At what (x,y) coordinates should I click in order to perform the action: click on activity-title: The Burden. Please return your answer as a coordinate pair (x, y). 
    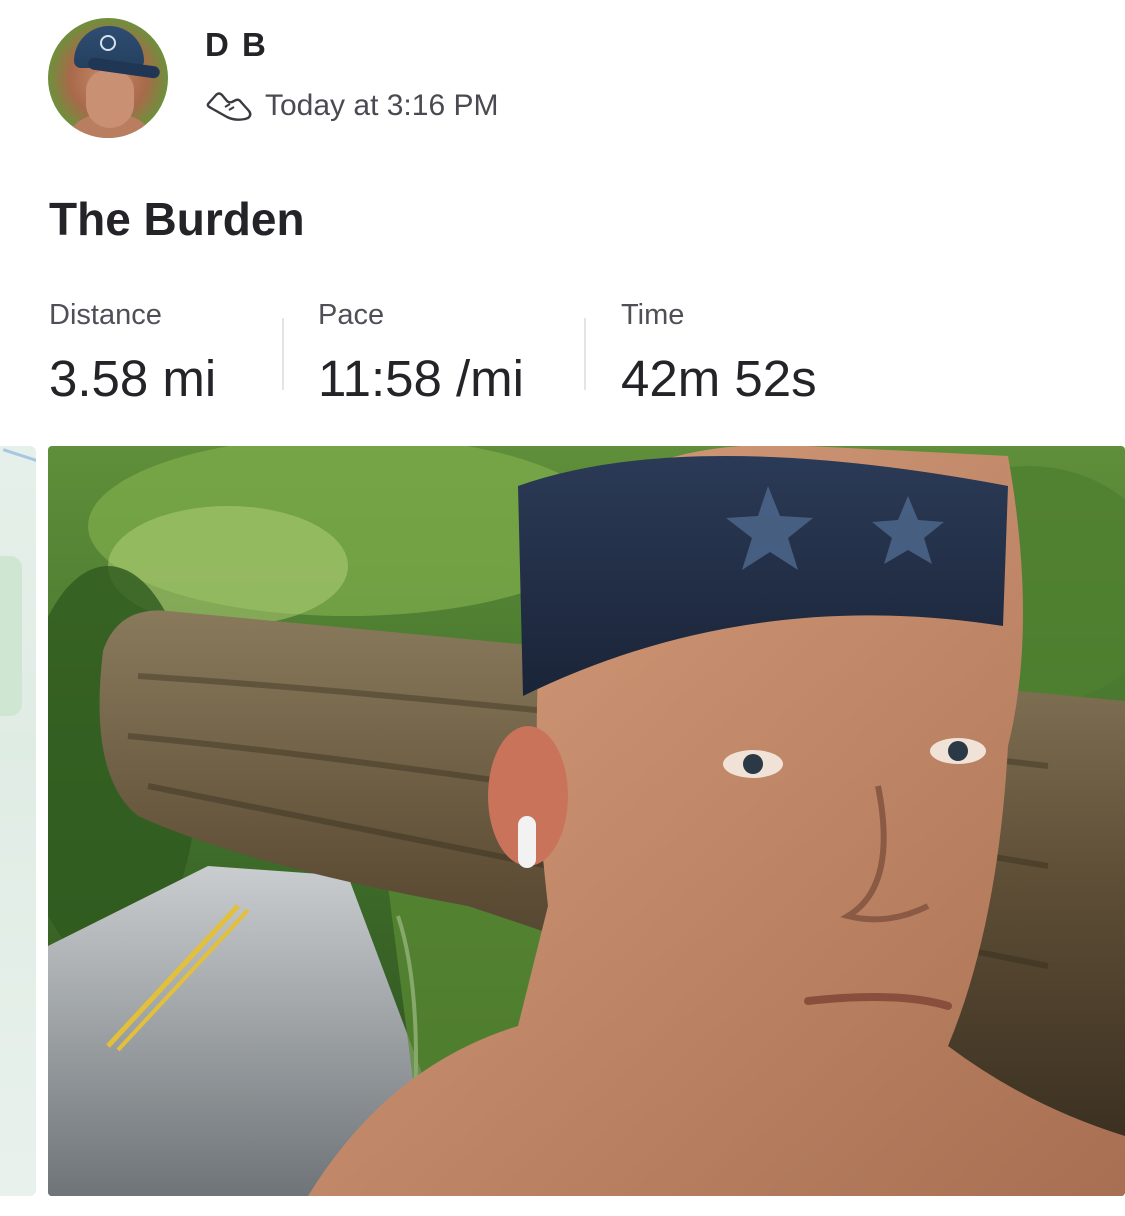
    Looking at the image, I should click on (177, 219).